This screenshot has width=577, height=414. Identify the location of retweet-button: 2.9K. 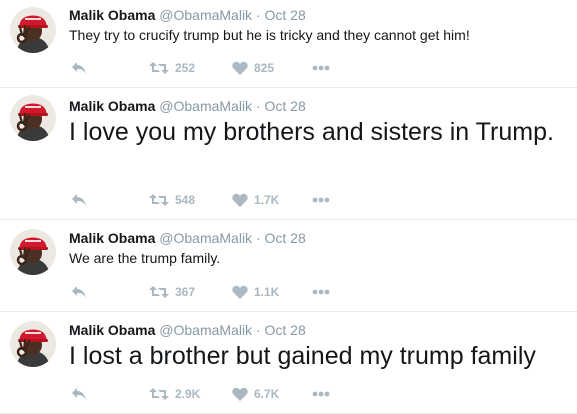
(174, 394).